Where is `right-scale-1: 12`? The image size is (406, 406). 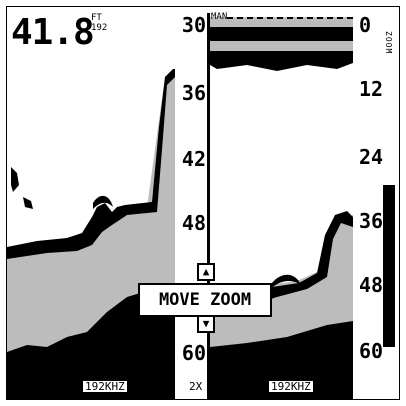
right-scale-1: 12 is located at coordinates (371, 89).